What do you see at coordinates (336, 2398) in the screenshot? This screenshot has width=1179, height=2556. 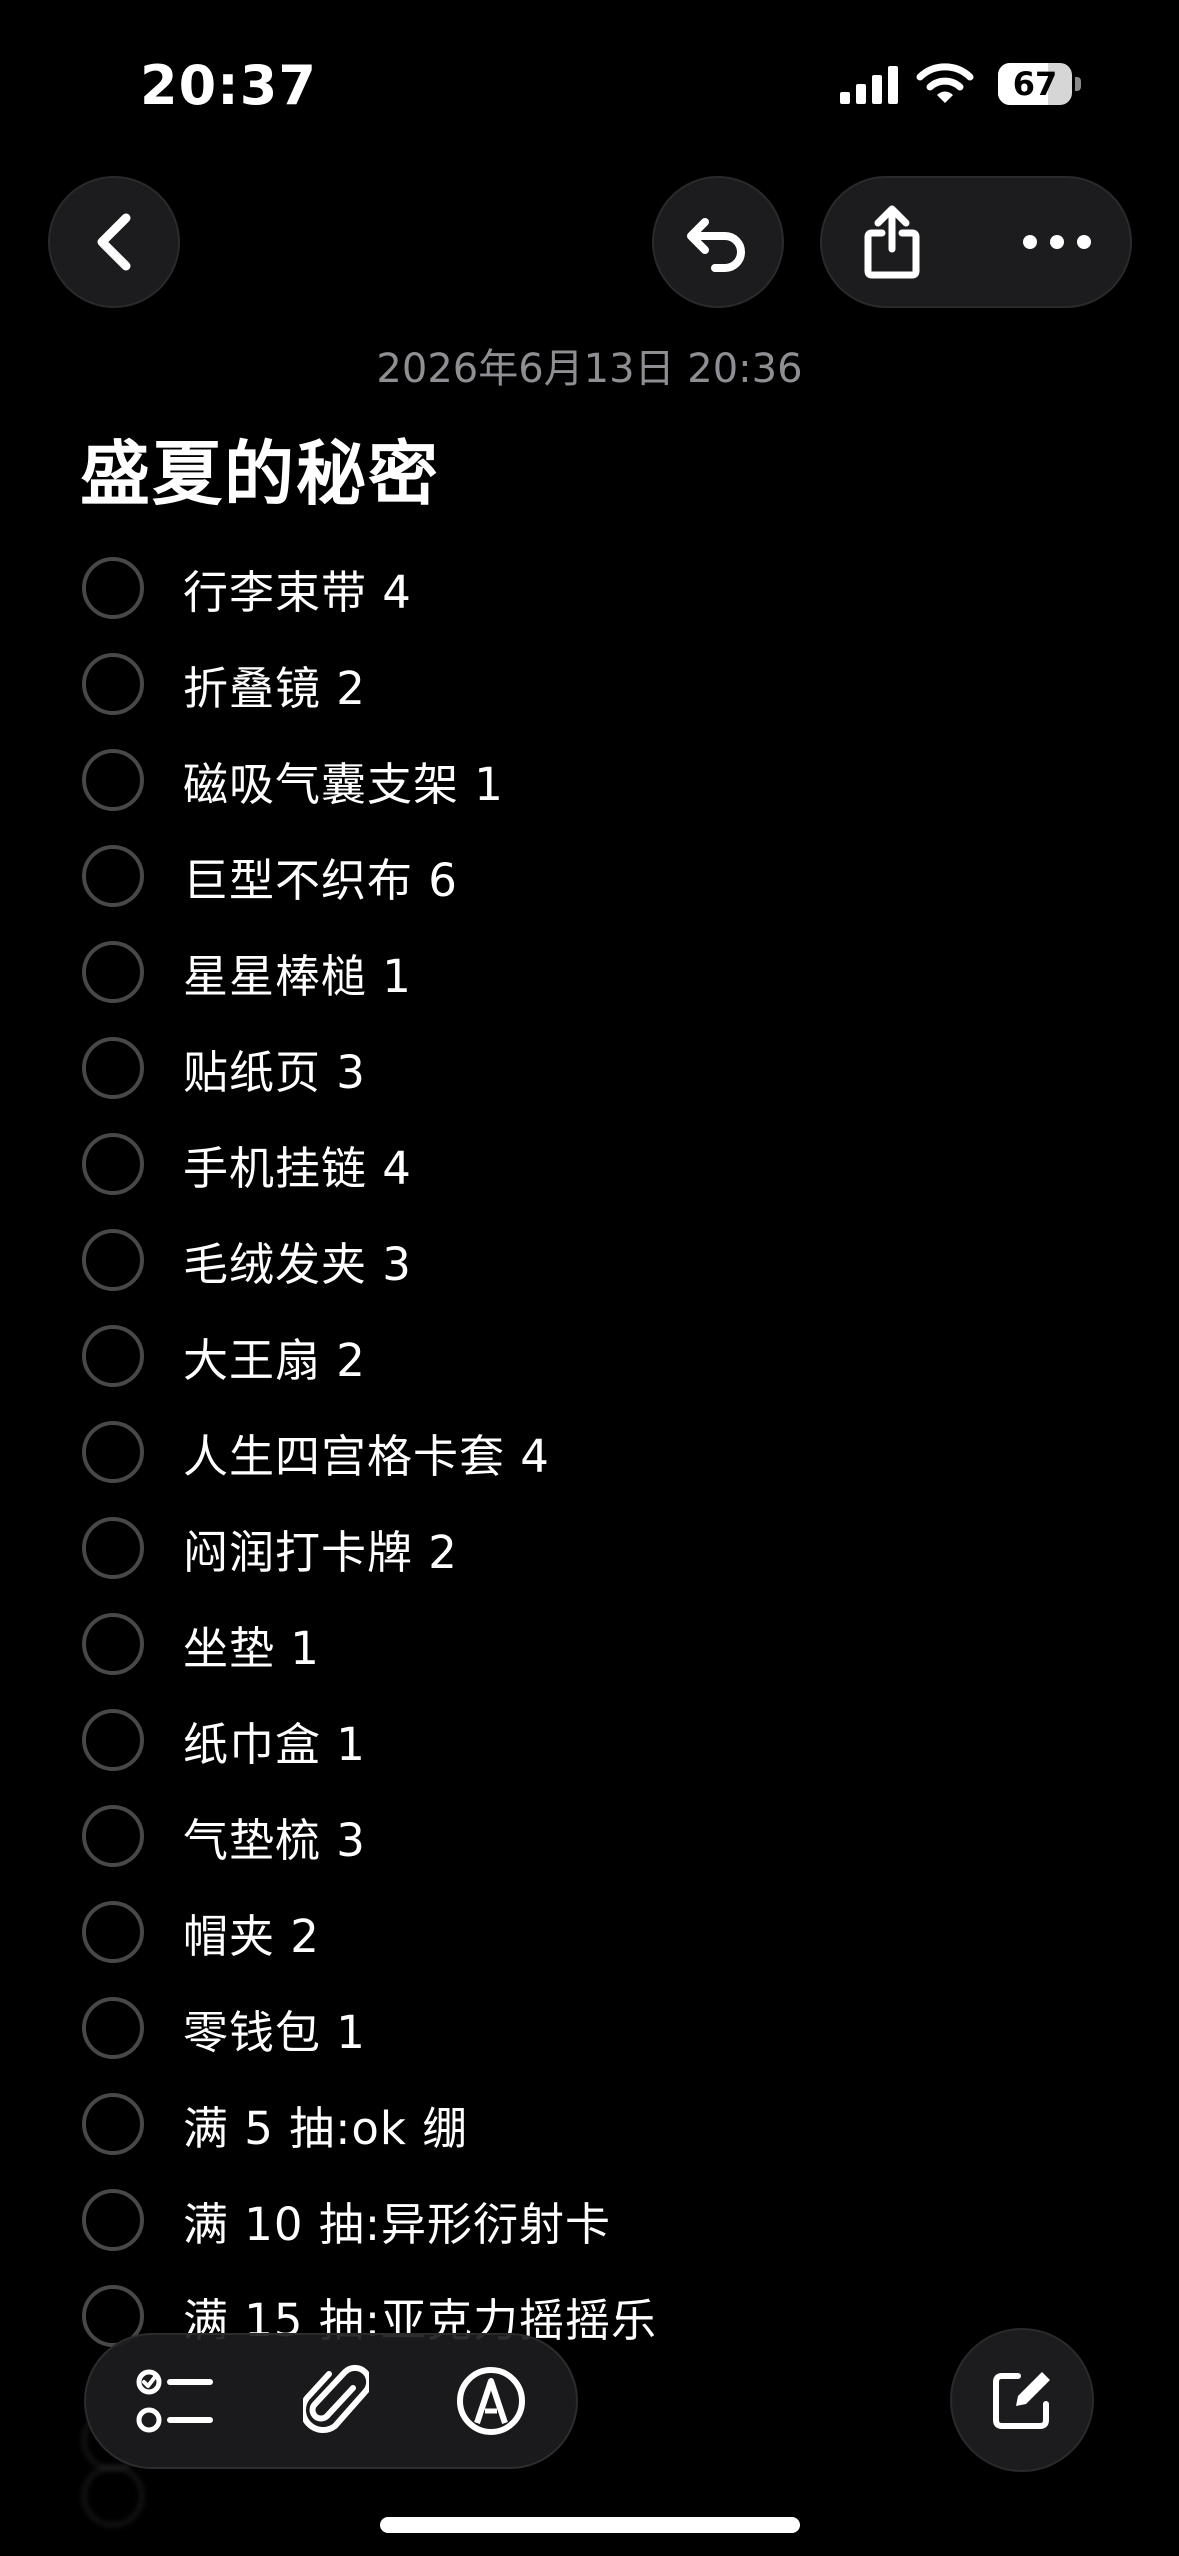 I see `paperclip-icon` at bounding box center [336, 2398].